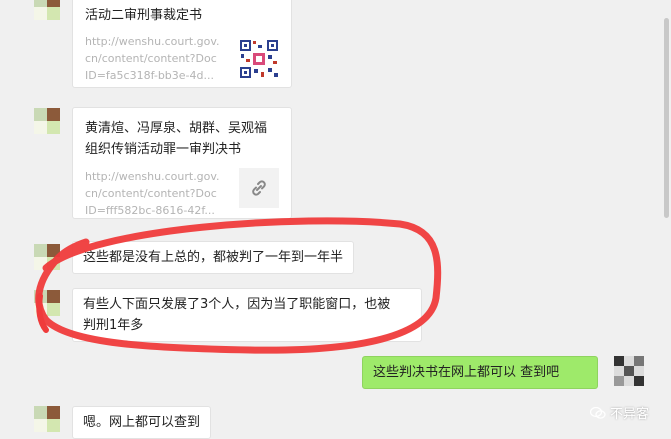  What do you see at coordinates (480, 372) in the screenshot?
I see `my-message-bubble: 这些判决书在网上都可以 查到吧` at bounding box center [480, 372].